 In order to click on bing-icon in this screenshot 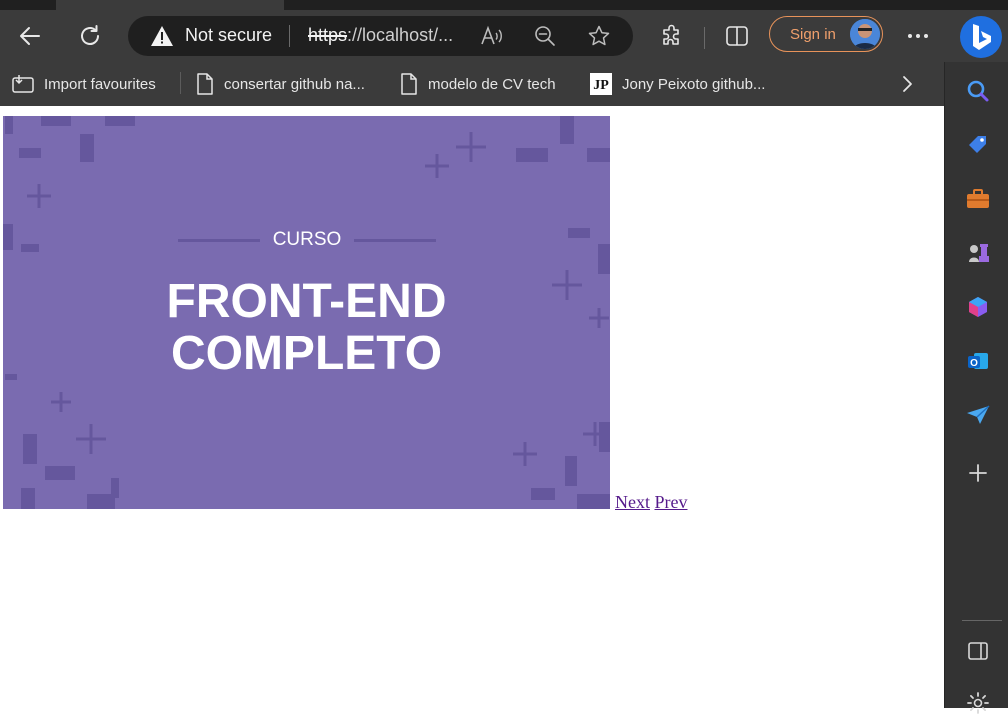, I will do `click(982, 37)`.